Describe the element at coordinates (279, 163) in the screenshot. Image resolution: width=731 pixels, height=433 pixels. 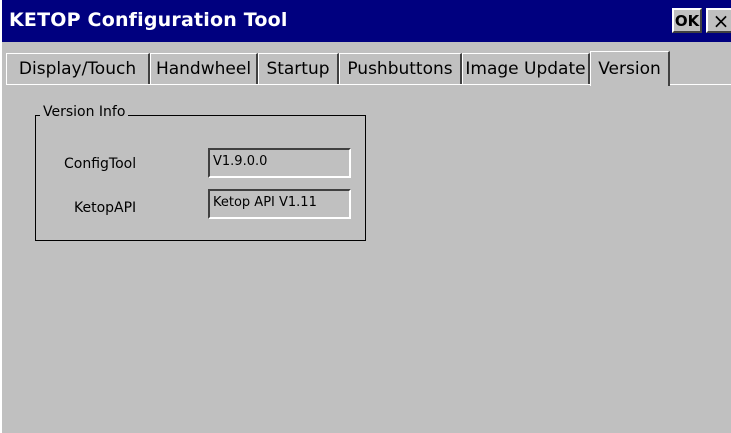
I see `configtool-version-field: V1.9.0.0` at that location.